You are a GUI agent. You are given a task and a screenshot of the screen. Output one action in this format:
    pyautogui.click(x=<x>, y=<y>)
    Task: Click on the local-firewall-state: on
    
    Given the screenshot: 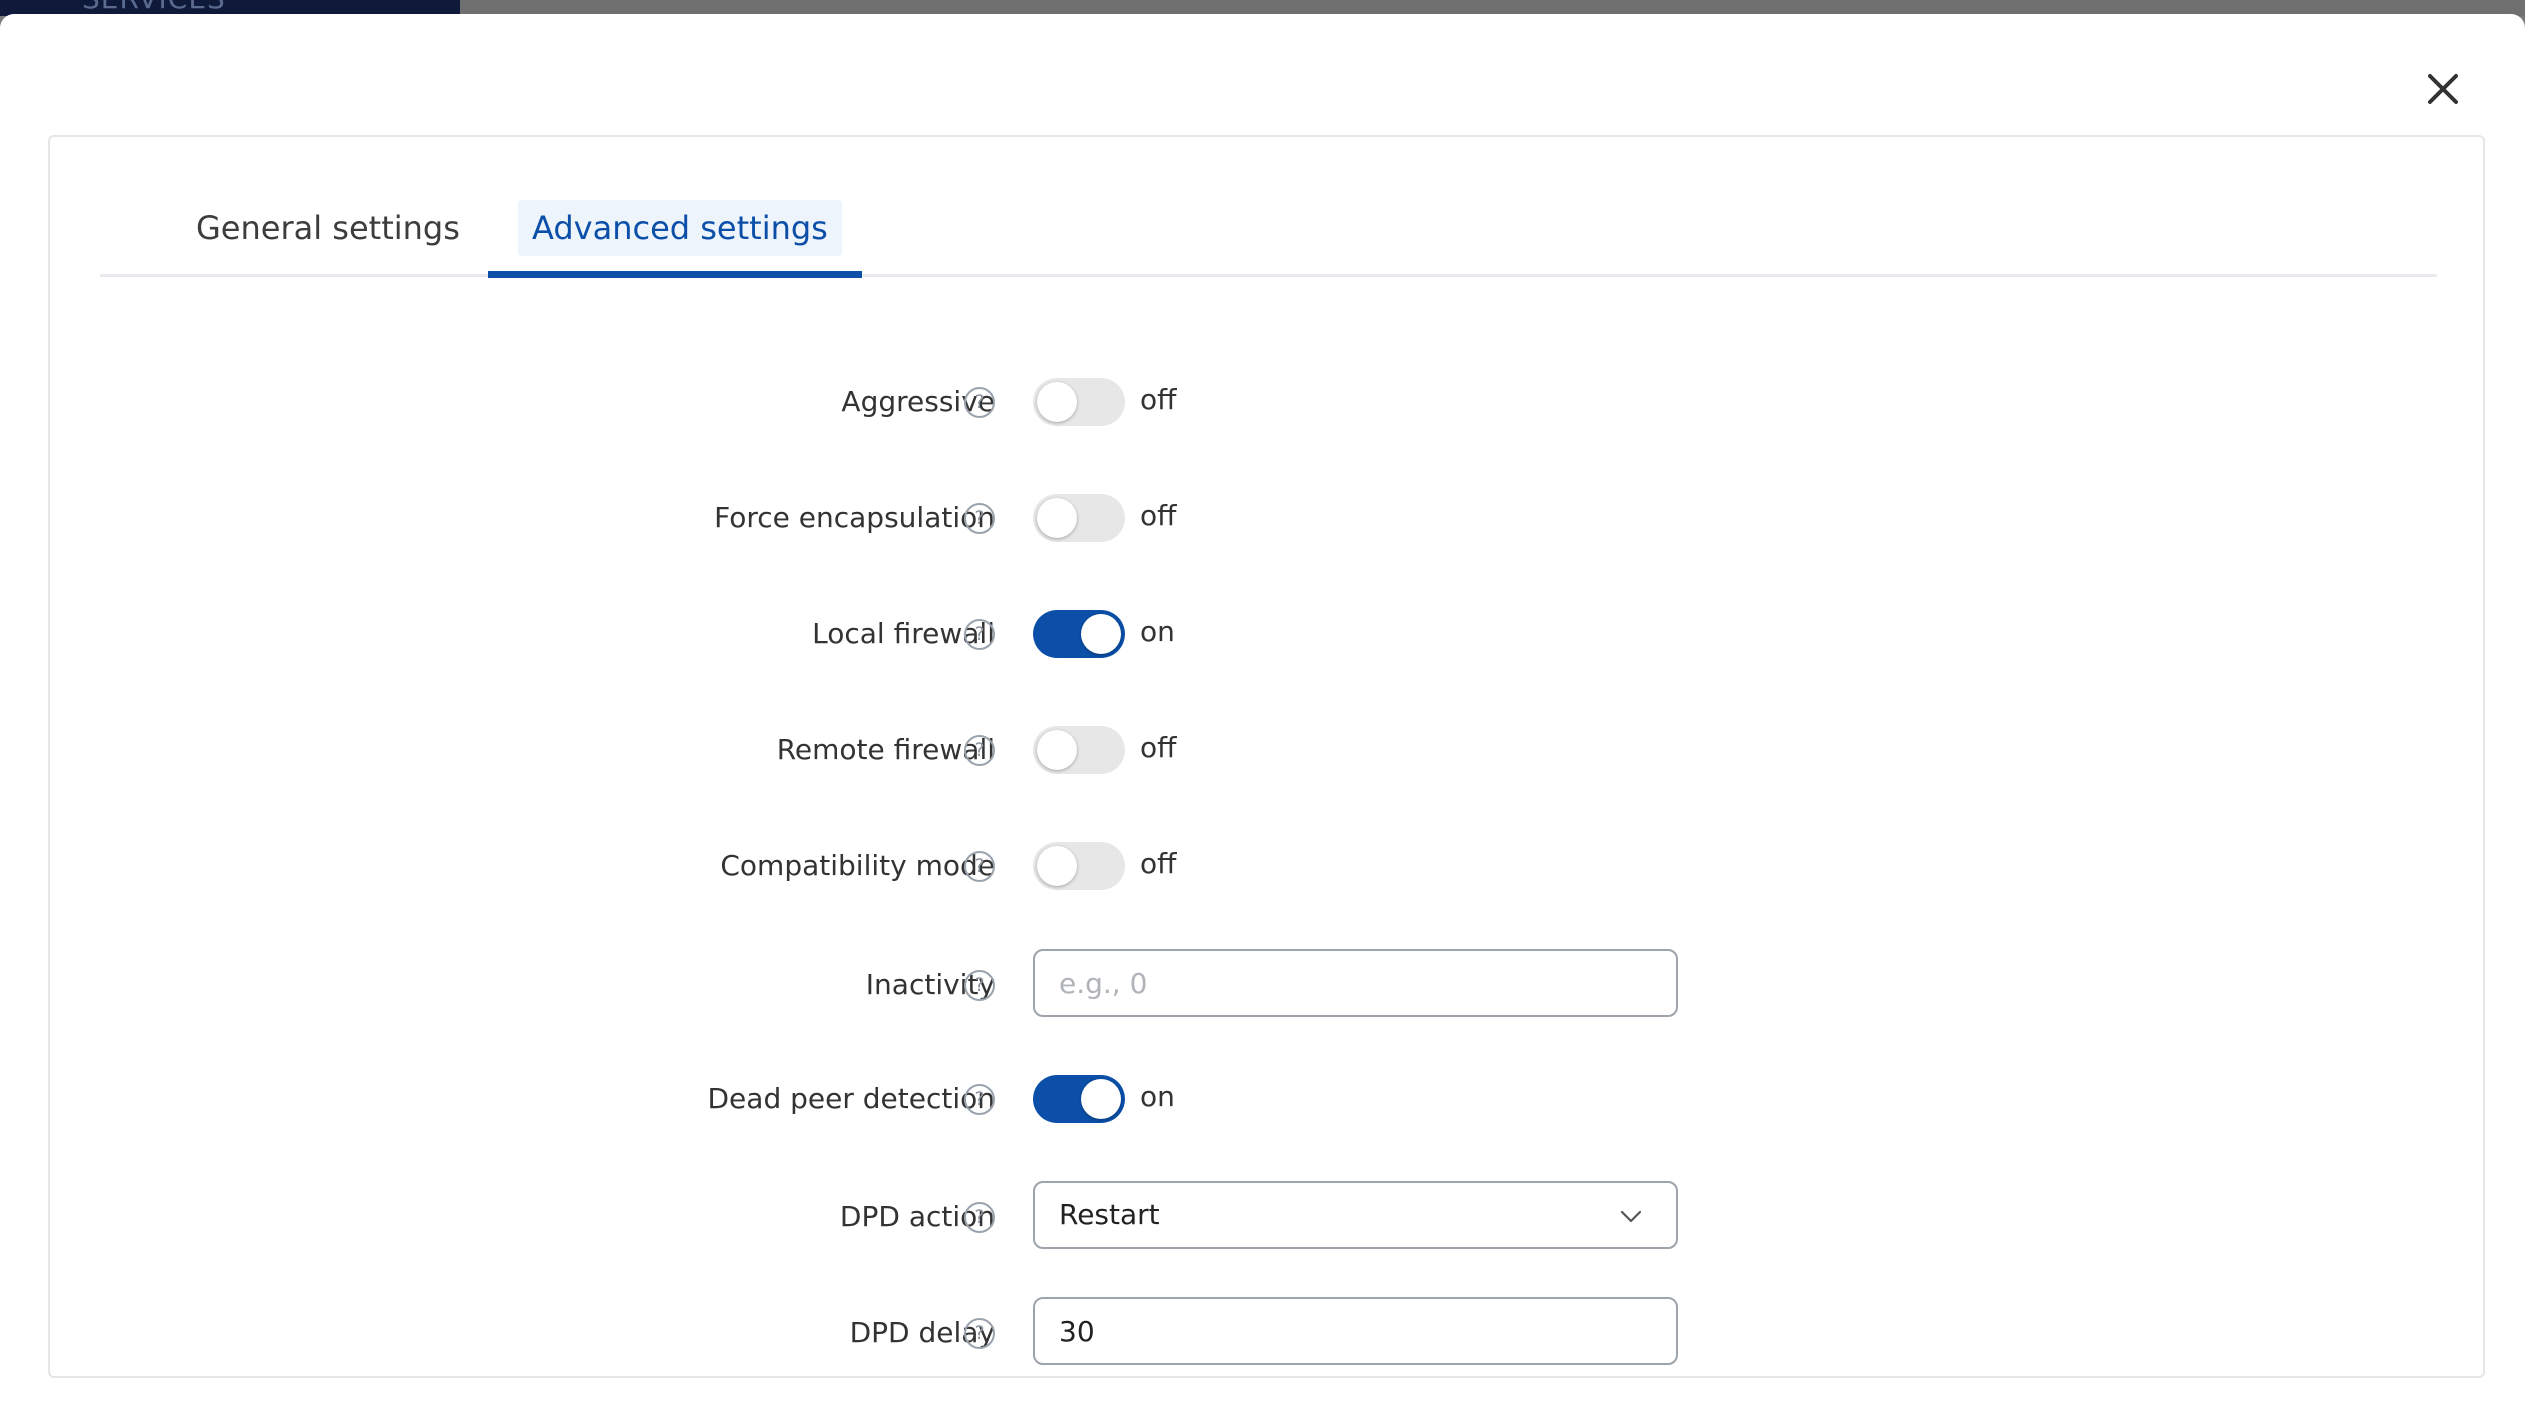 What is the action you would take?
    pyautogui.click(x=1157, y=631)
    